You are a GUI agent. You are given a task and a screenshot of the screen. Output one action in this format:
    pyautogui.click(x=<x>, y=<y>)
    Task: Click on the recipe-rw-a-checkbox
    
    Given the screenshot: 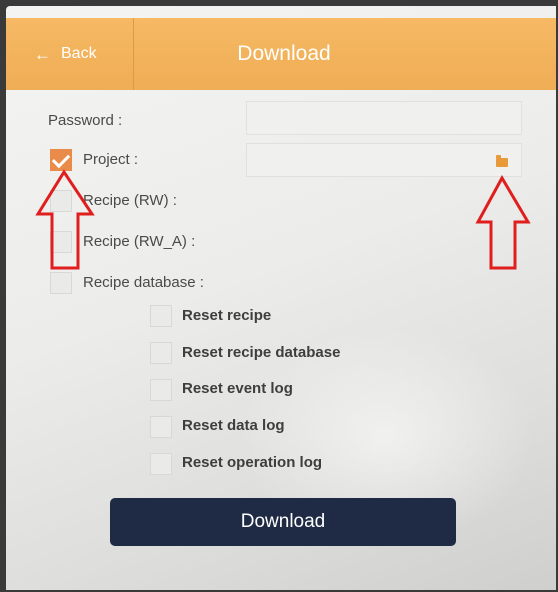 What is the action you would take?
    pyautogui.click(x=61, y=242)
    